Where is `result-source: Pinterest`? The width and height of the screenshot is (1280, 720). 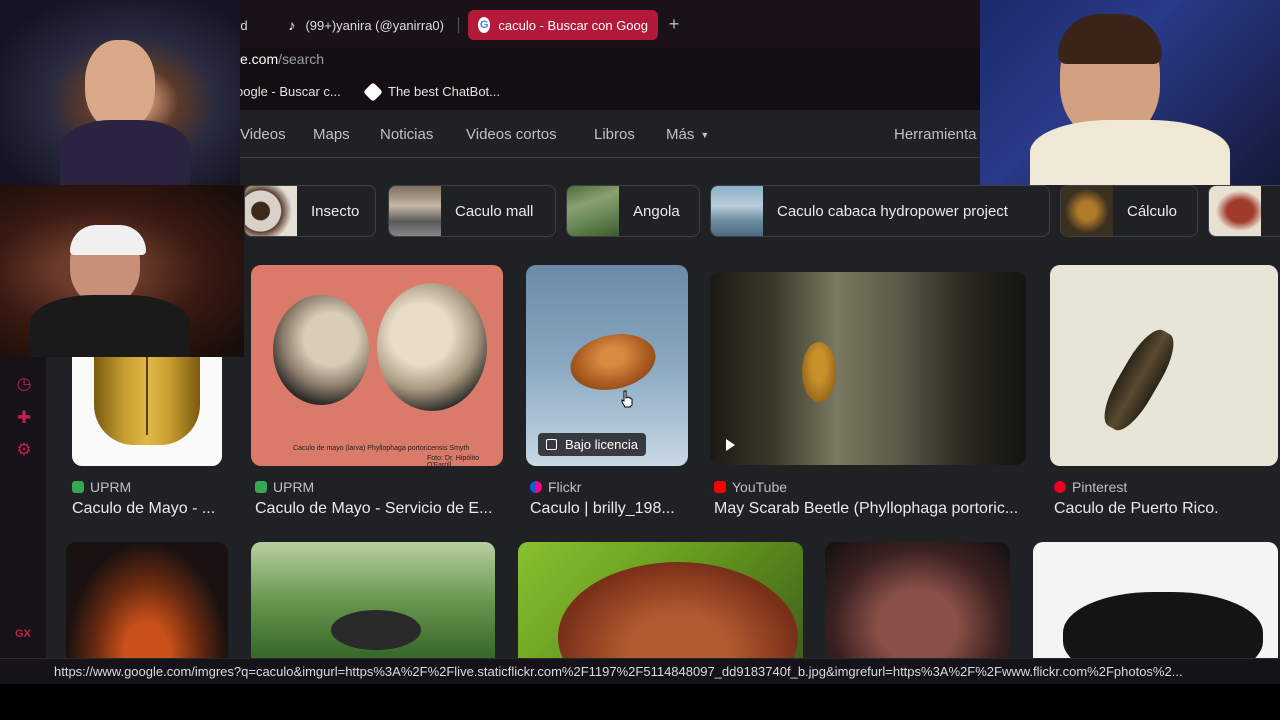 result-source: Pinterest is located at coordinates (1090, 487).